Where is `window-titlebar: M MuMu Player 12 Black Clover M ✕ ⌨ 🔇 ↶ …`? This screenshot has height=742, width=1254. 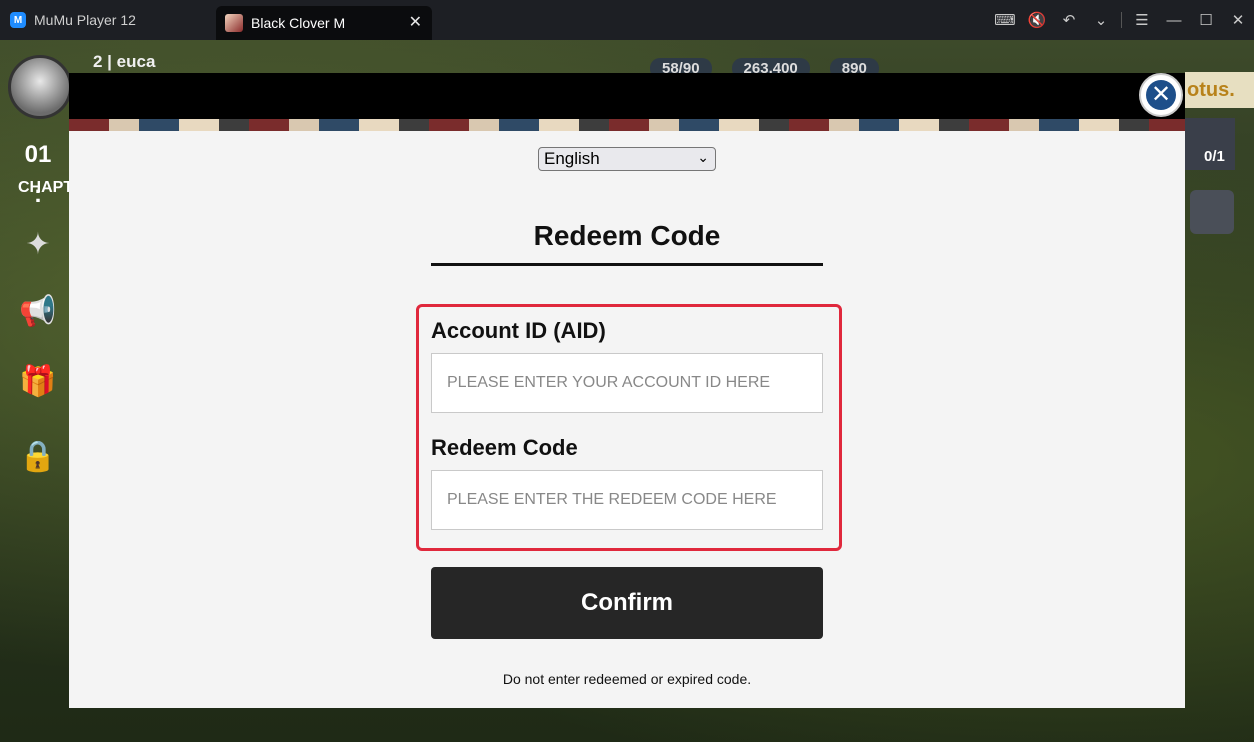
window-titlebar: M MuMu Player 12 Black Clover M ✕ ⌨ 🔇 ↶ … is located at coordinates (627, 20).